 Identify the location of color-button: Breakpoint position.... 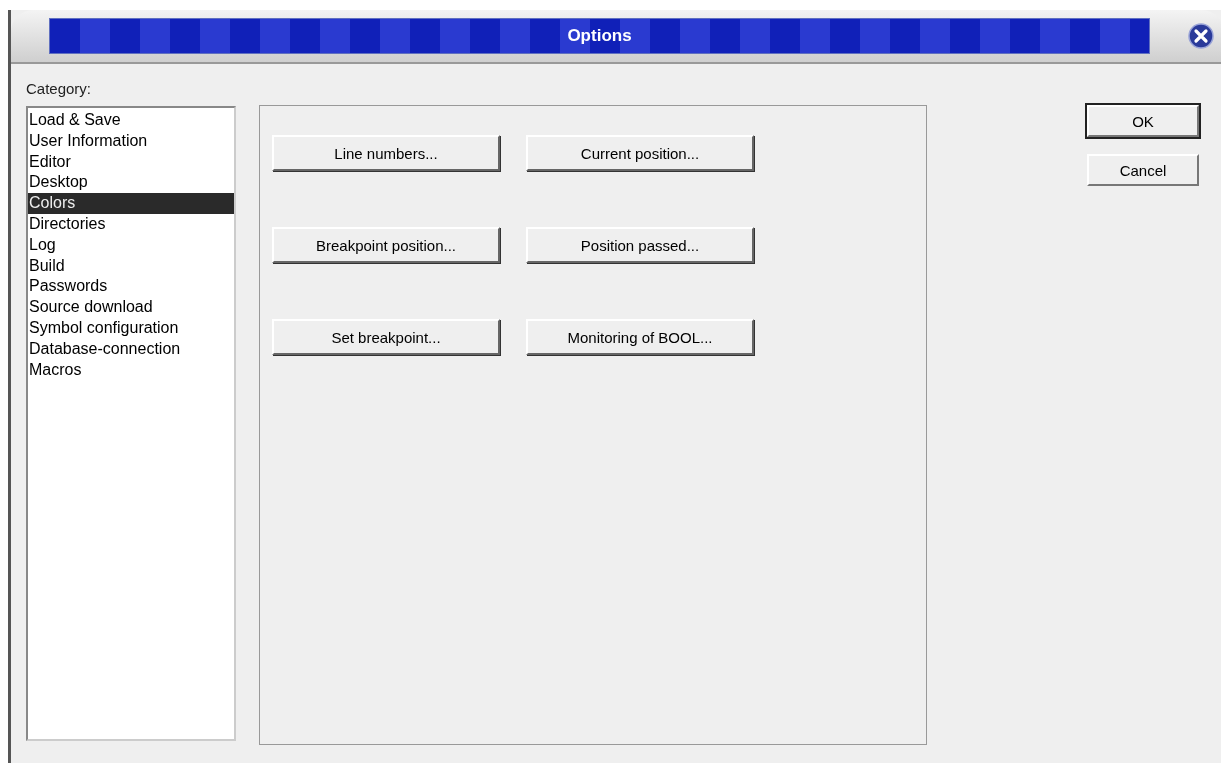
(386, 245).